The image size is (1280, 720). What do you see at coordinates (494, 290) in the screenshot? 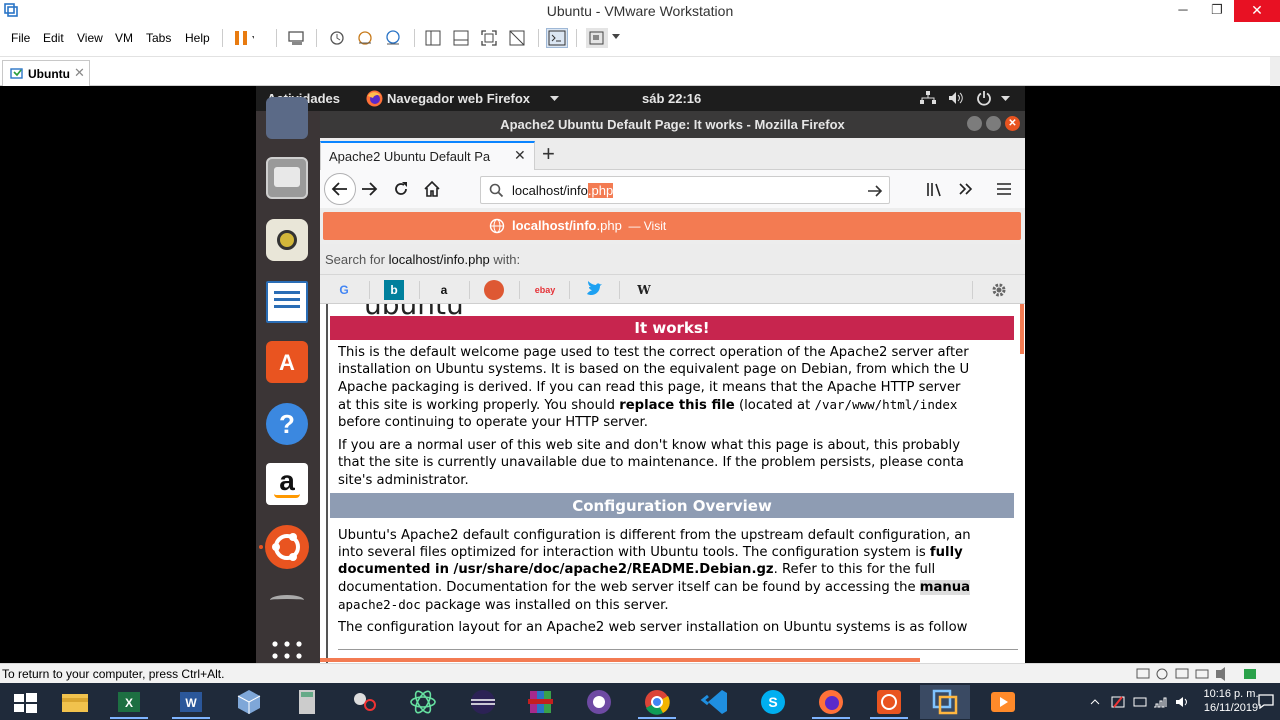
I see `duckduckgo-engine-icon` at bounding box center [494, 290].